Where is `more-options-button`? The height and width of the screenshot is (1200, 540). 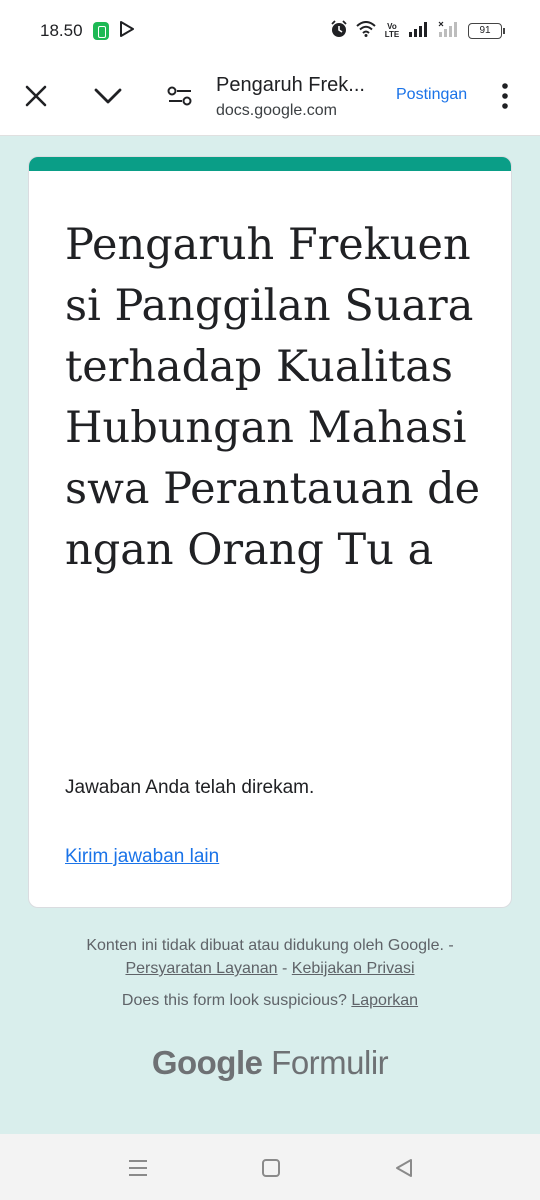
more-options-button is located at coordinates (505, 96).